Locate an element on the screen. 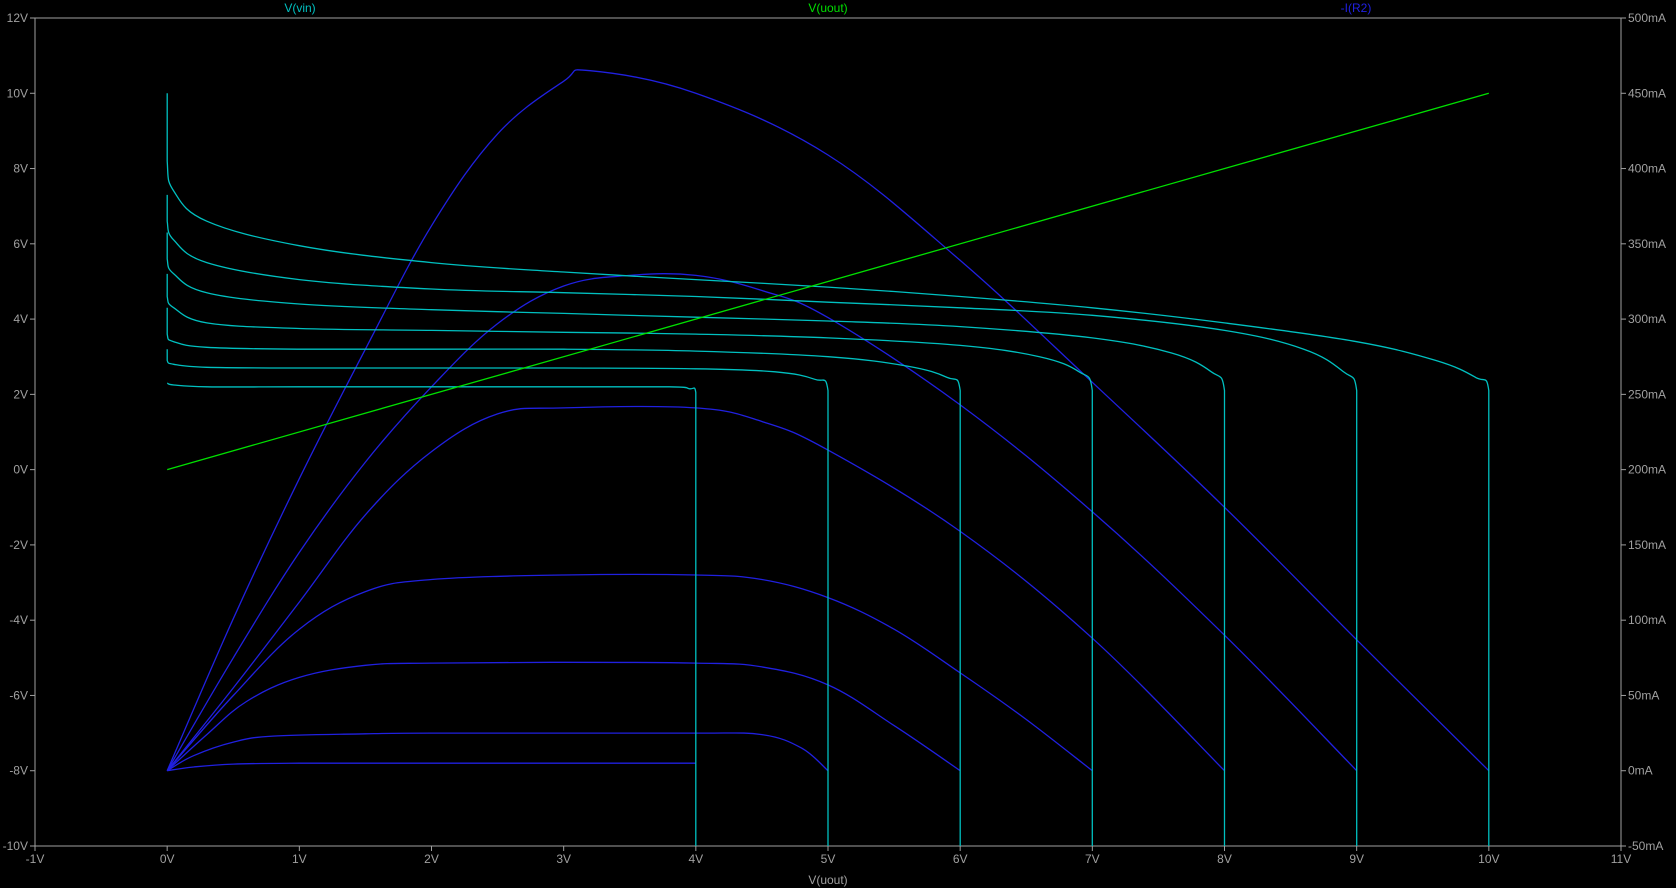  x-tick-label: 1V is located at coordinates (299, 859).